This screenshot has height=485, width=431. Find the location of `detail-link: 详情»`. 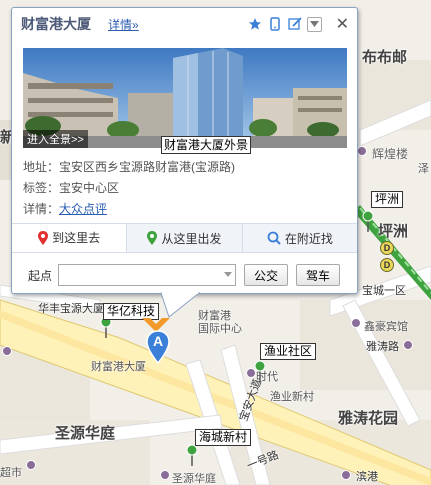

detail-link: 详情» is located at coordinates (123, 24).